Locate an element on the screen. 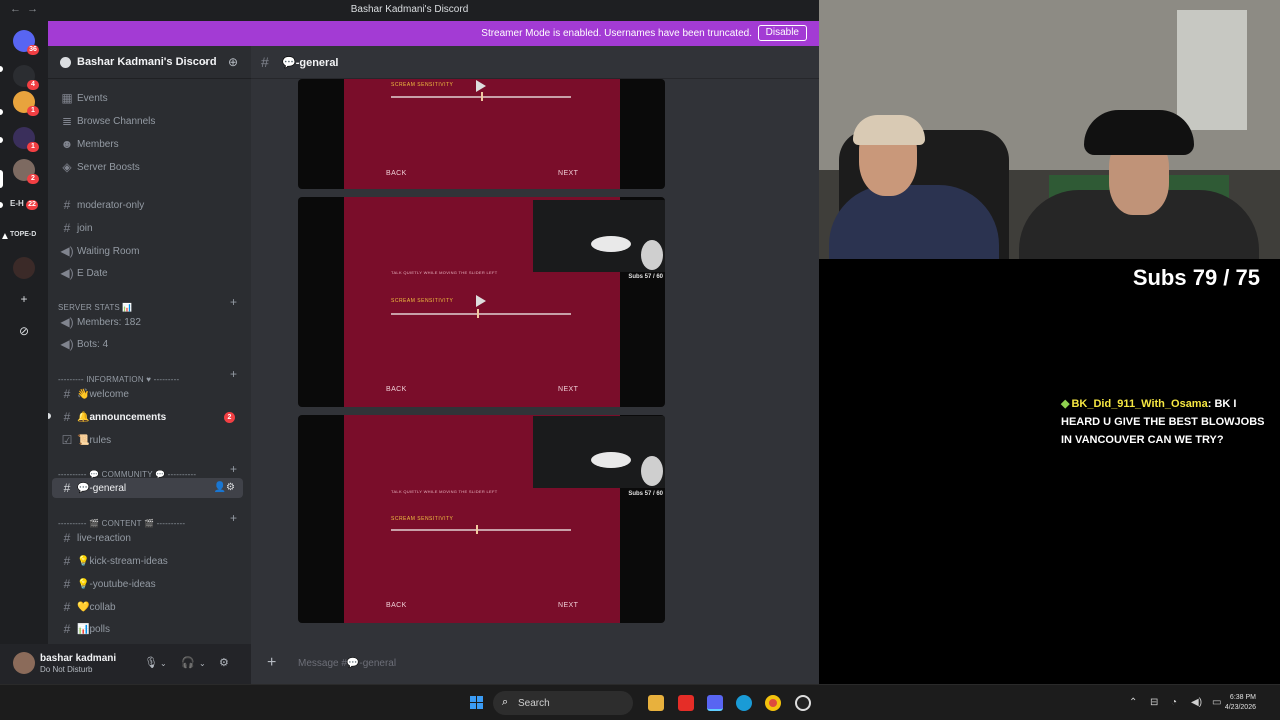 Image resolution: width=1280 pixels, height=720 pixels. server-icon: 2 is located at coordinates (26, 171).